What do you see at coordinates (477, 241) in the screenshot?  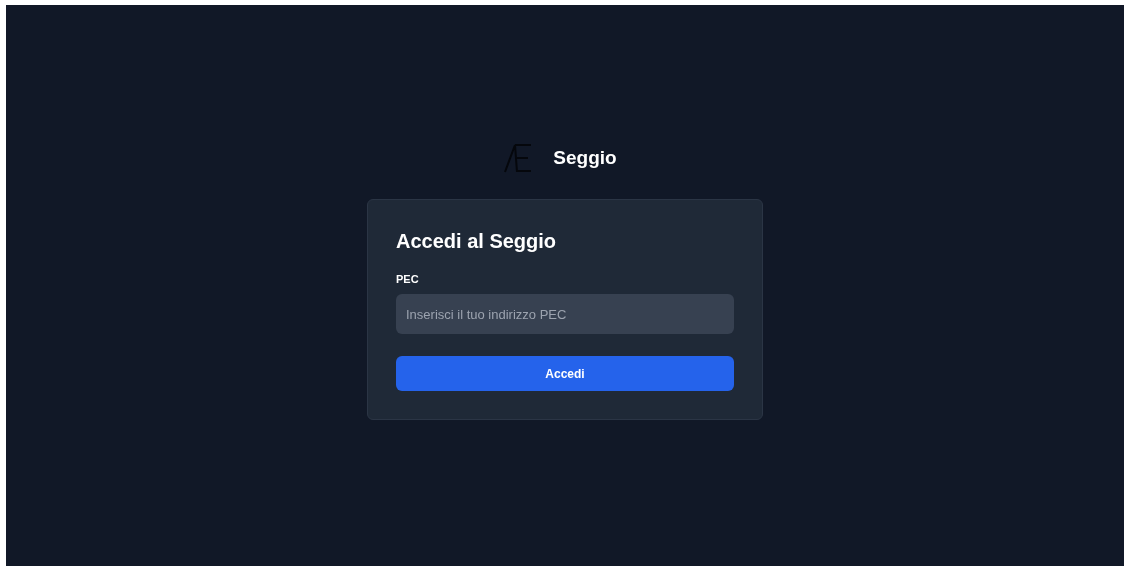 I see `card-title: Accedi al Seggio` at bounding box center [477, 241].